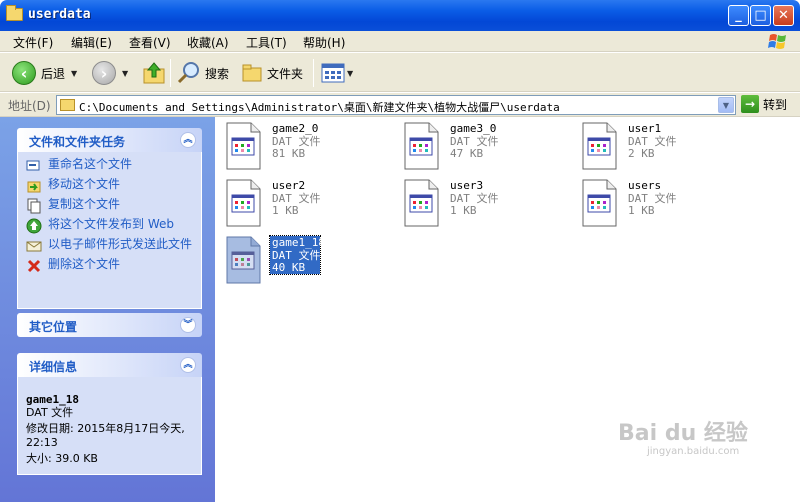 This screenshot has width=800, height=502. Describe the element at coordinates (109, 266) in the screenshot. I see `task-delete: 删除这个文件` at that location.